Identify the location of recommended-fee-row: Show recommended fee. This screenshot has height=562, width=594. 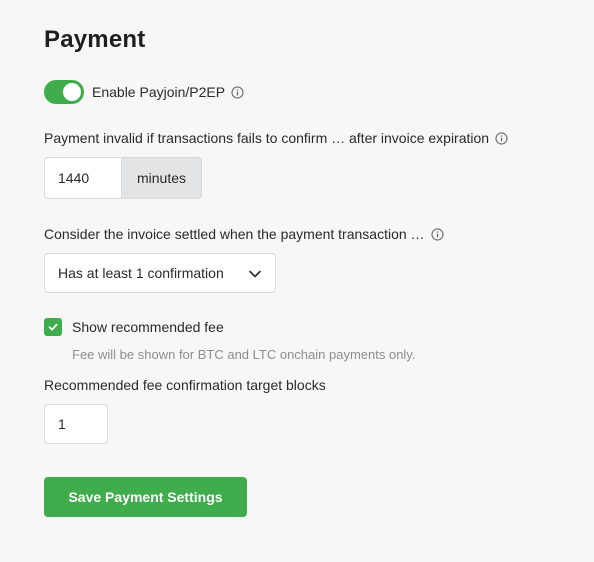
(134, 327).